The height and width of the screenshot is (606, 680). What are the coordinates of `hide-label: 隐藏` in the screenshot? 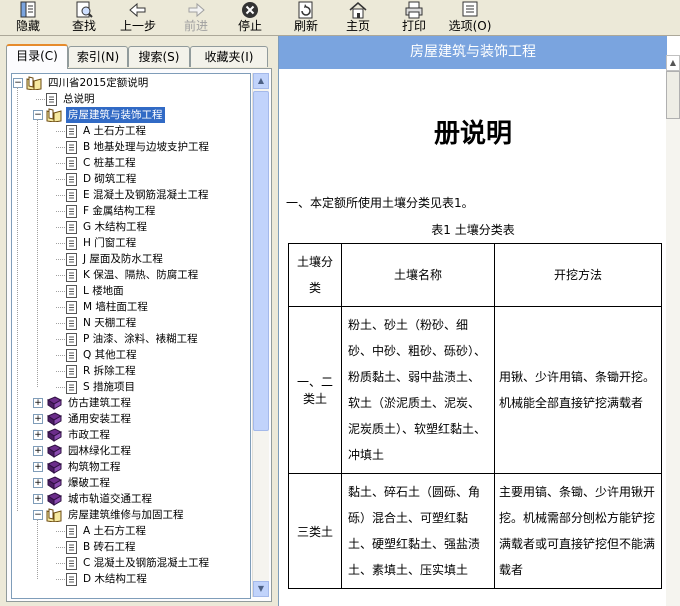 It's located at (27, 26).